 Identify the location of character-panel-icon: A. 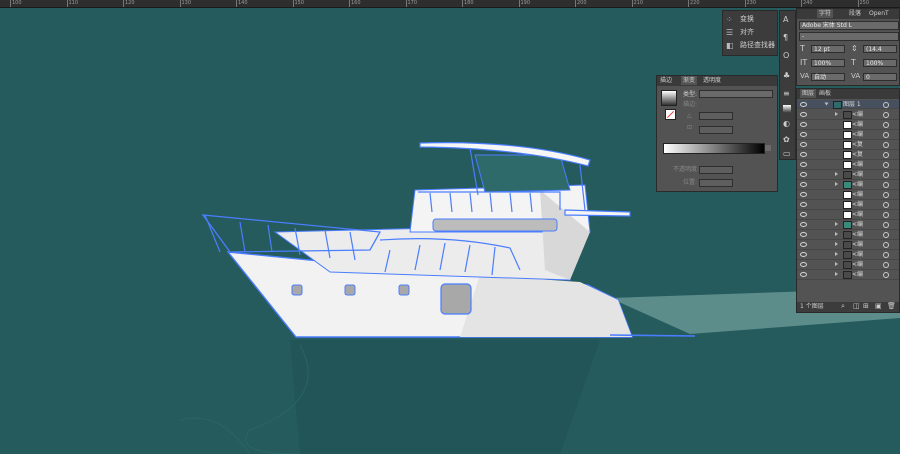
(785, 19).